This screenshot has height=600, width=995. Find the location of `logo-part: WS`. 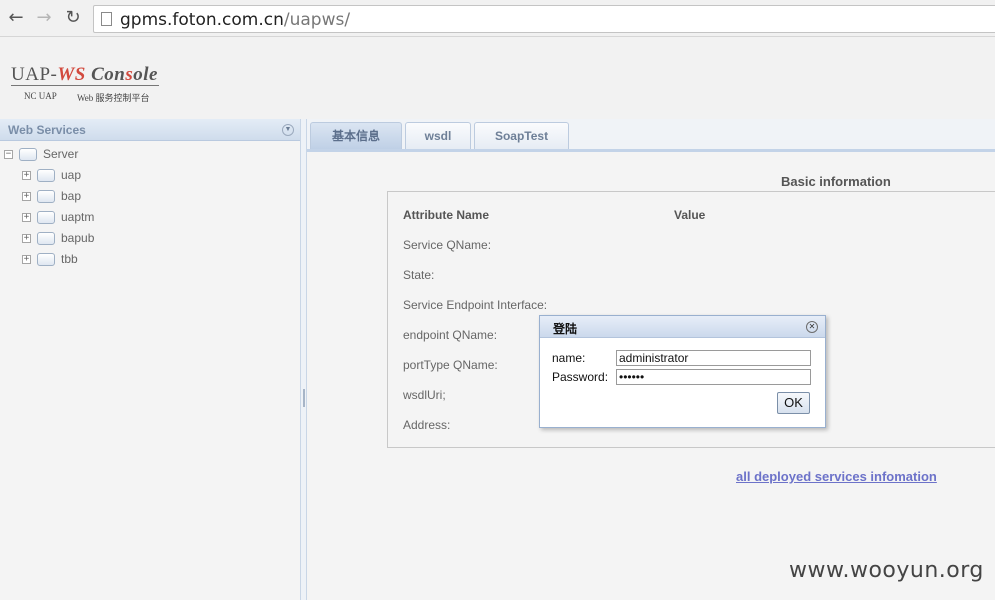

logo-part: WS is located at coordinates (71, 74).